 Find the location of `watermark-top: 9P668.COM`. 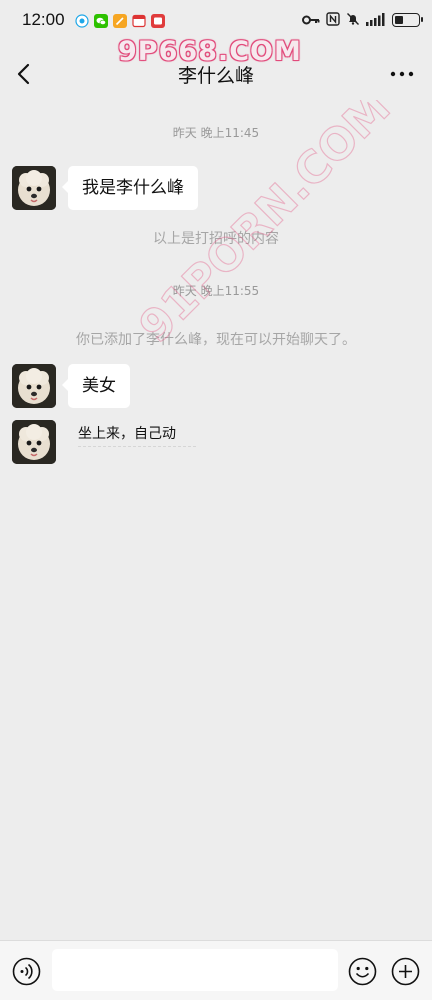

watermark-top: 9P668.COM is located at coordinates (210, 51).